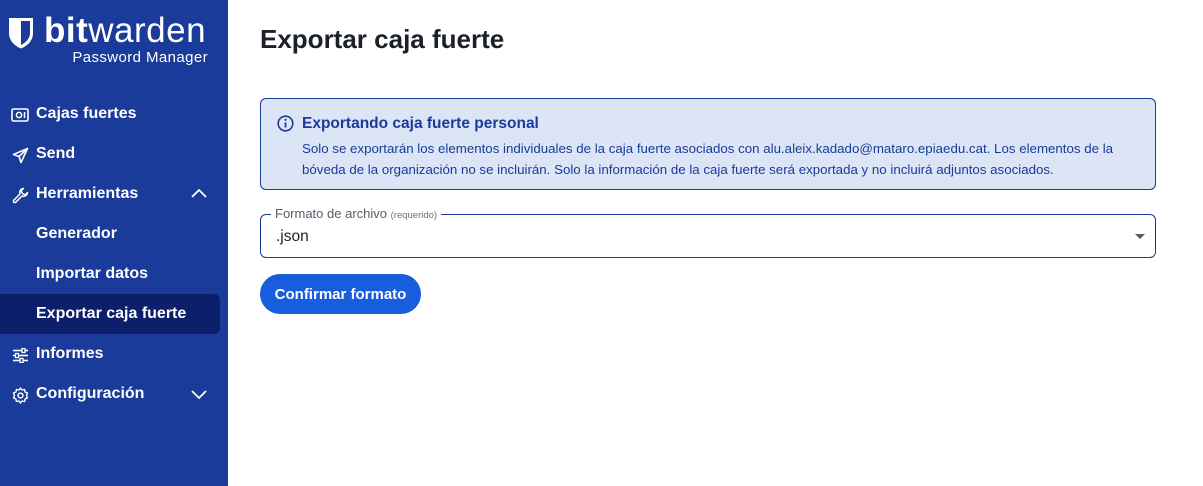 This screenshot has width=1203, height=486. Describe the element at coordinates (20, 395) in the screenshot. I see `gear-icon` at that location.